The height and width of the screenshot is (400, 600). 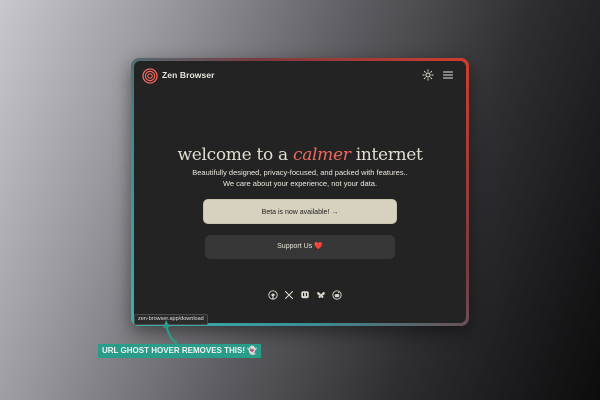 I want to click on arrow-right-icon: →, so click(x=335, y=212).